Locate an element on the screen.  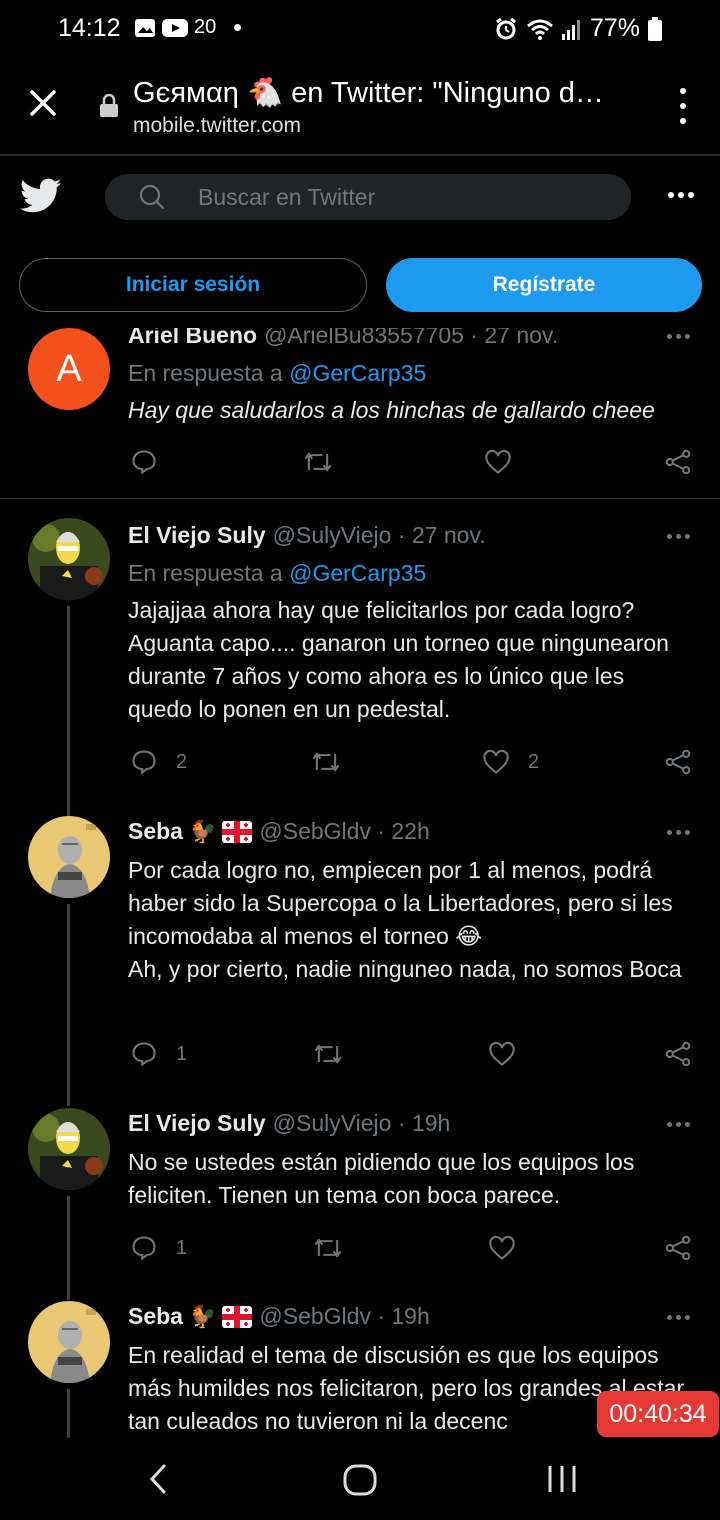
tweet-actions is located at coordinates (411, 463).